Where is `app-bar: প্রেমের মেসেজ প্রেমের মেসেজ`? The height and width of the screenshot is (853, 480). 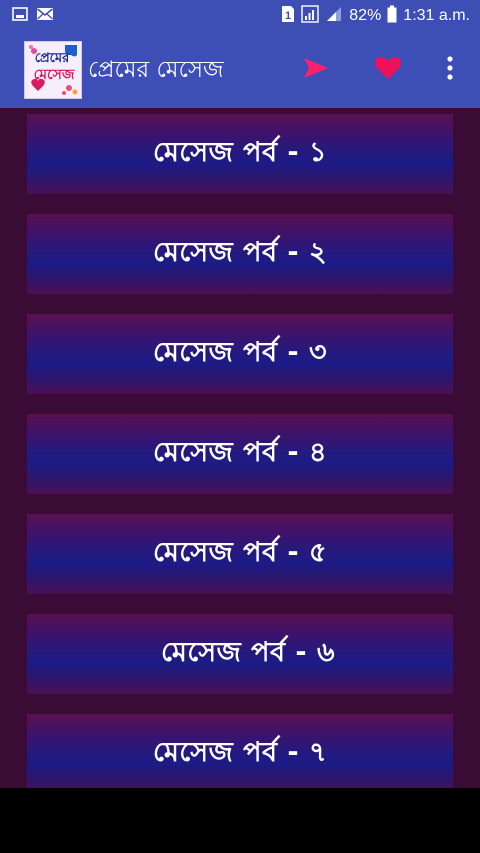
app-bar: প্রেমের মেসেজ প্রেমের মেসেজ is located at coordinates (240, 70).